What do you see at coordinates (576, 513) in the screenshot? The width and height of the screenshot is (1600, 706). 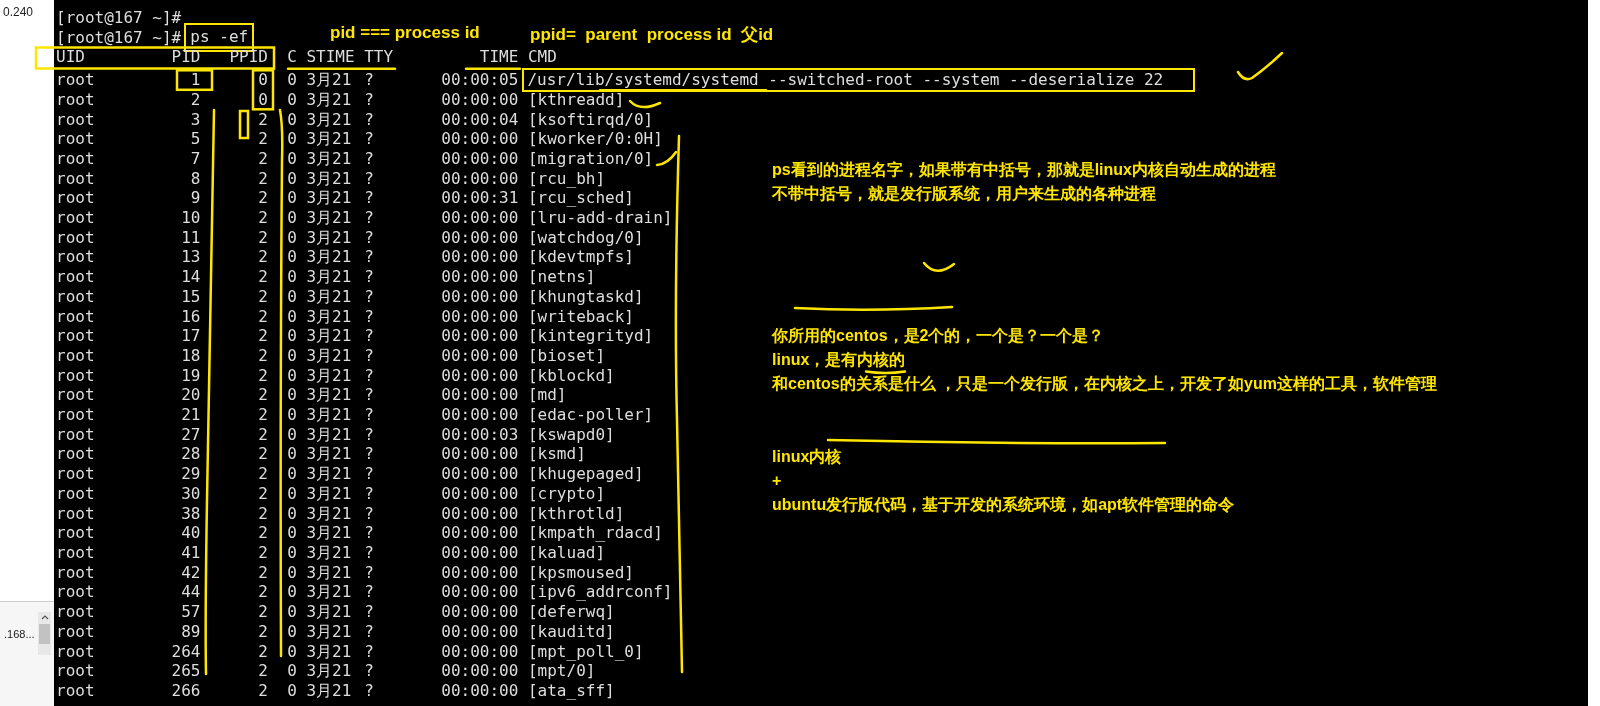 I see `process-cell: [kthrotld]` at bounding box center [576, 513].